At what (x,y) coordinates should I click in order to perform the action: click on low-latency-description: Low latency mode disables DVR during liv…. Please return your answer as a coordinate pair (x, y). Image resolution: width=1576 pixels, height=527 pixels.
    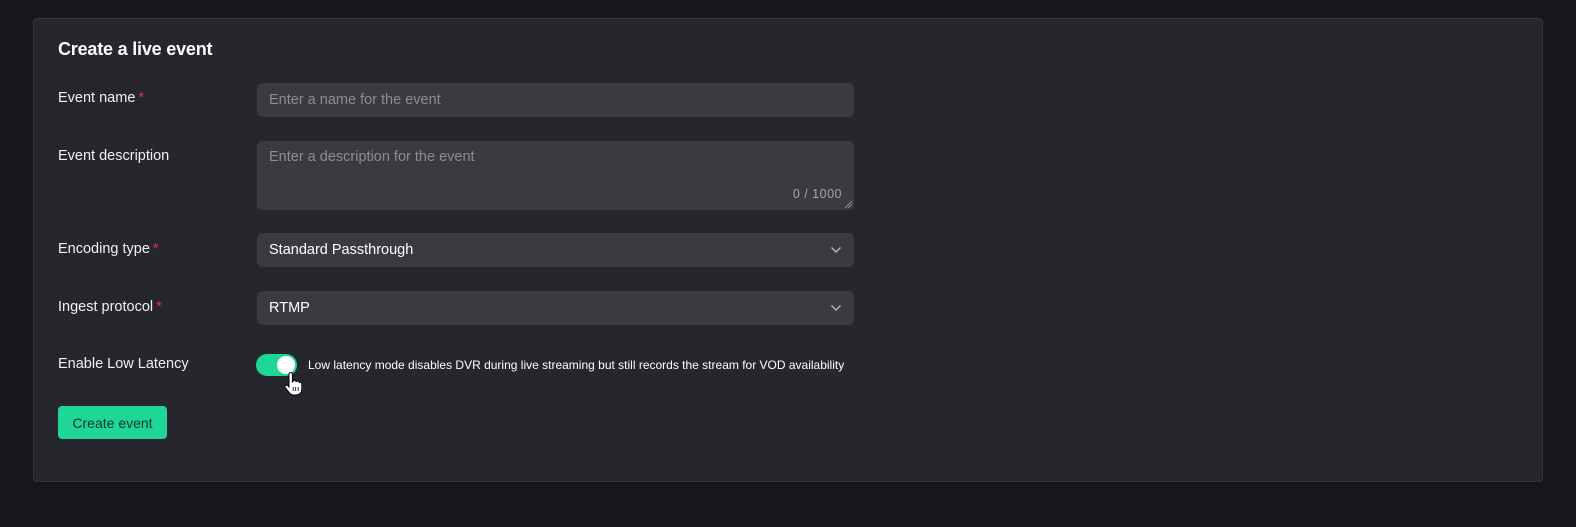
    Looking at the image, I should click on (576, 365).